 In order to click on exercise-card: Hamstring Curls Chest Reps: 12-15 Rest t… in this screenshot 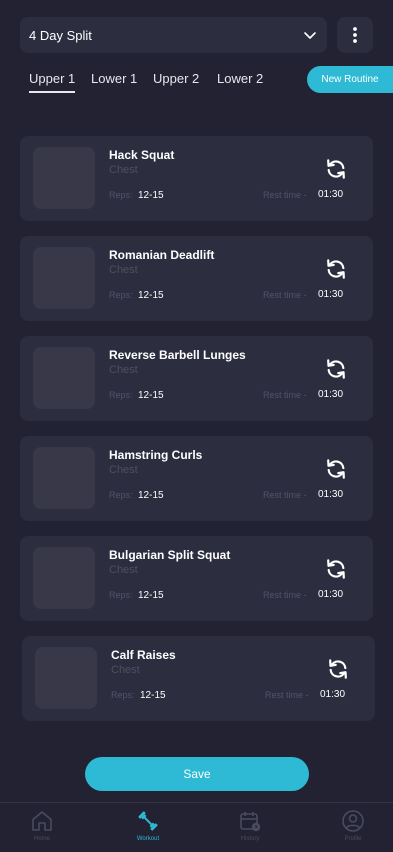, I will do `click(196, 478)`.